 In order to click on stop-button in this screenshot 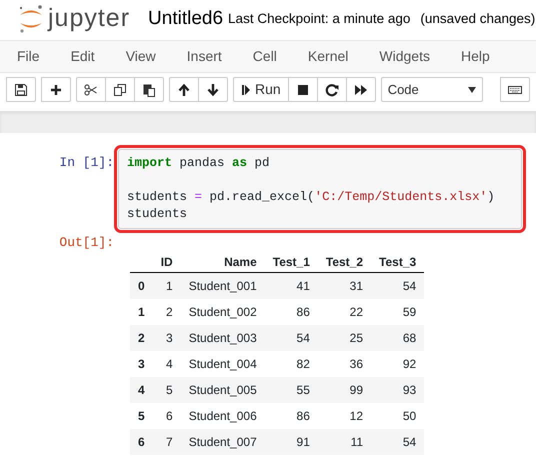, I will do `click(303, 89)`.